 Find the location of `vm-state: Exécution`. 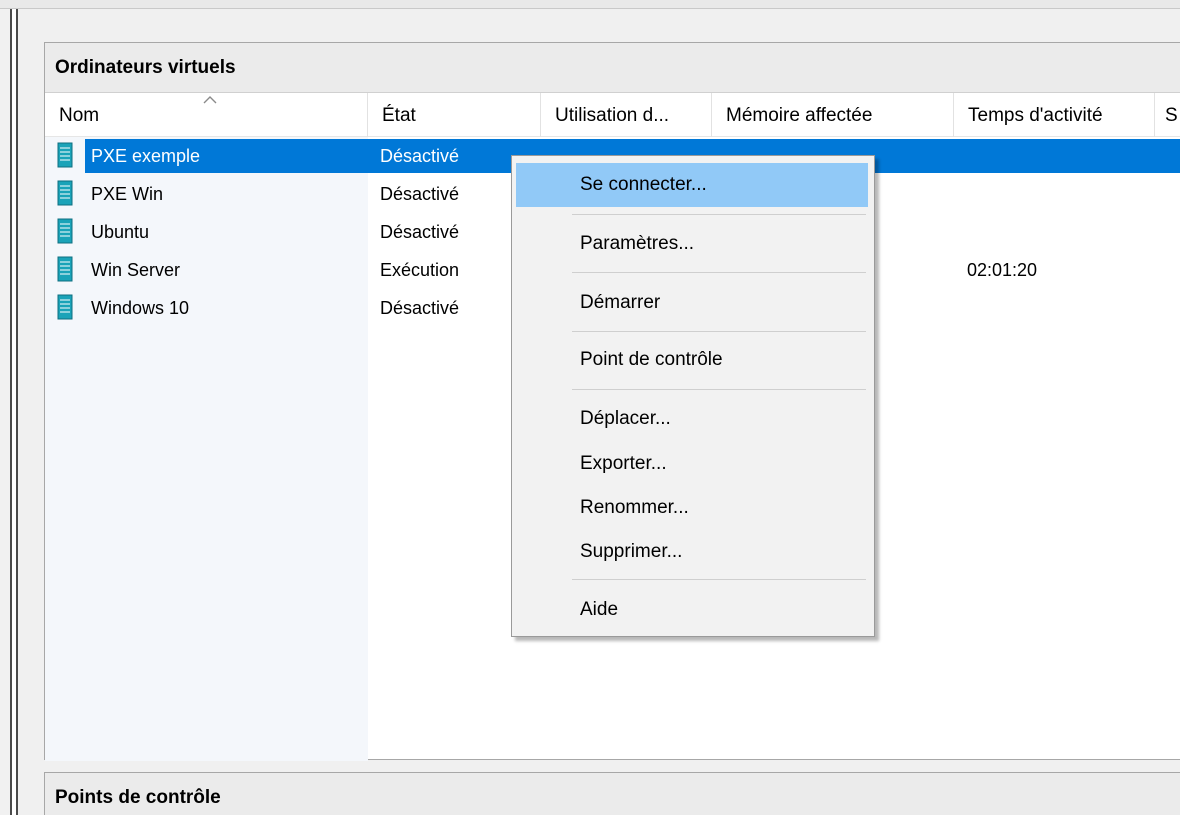

vm-state: Exécution is located at coordinates (420, 270).